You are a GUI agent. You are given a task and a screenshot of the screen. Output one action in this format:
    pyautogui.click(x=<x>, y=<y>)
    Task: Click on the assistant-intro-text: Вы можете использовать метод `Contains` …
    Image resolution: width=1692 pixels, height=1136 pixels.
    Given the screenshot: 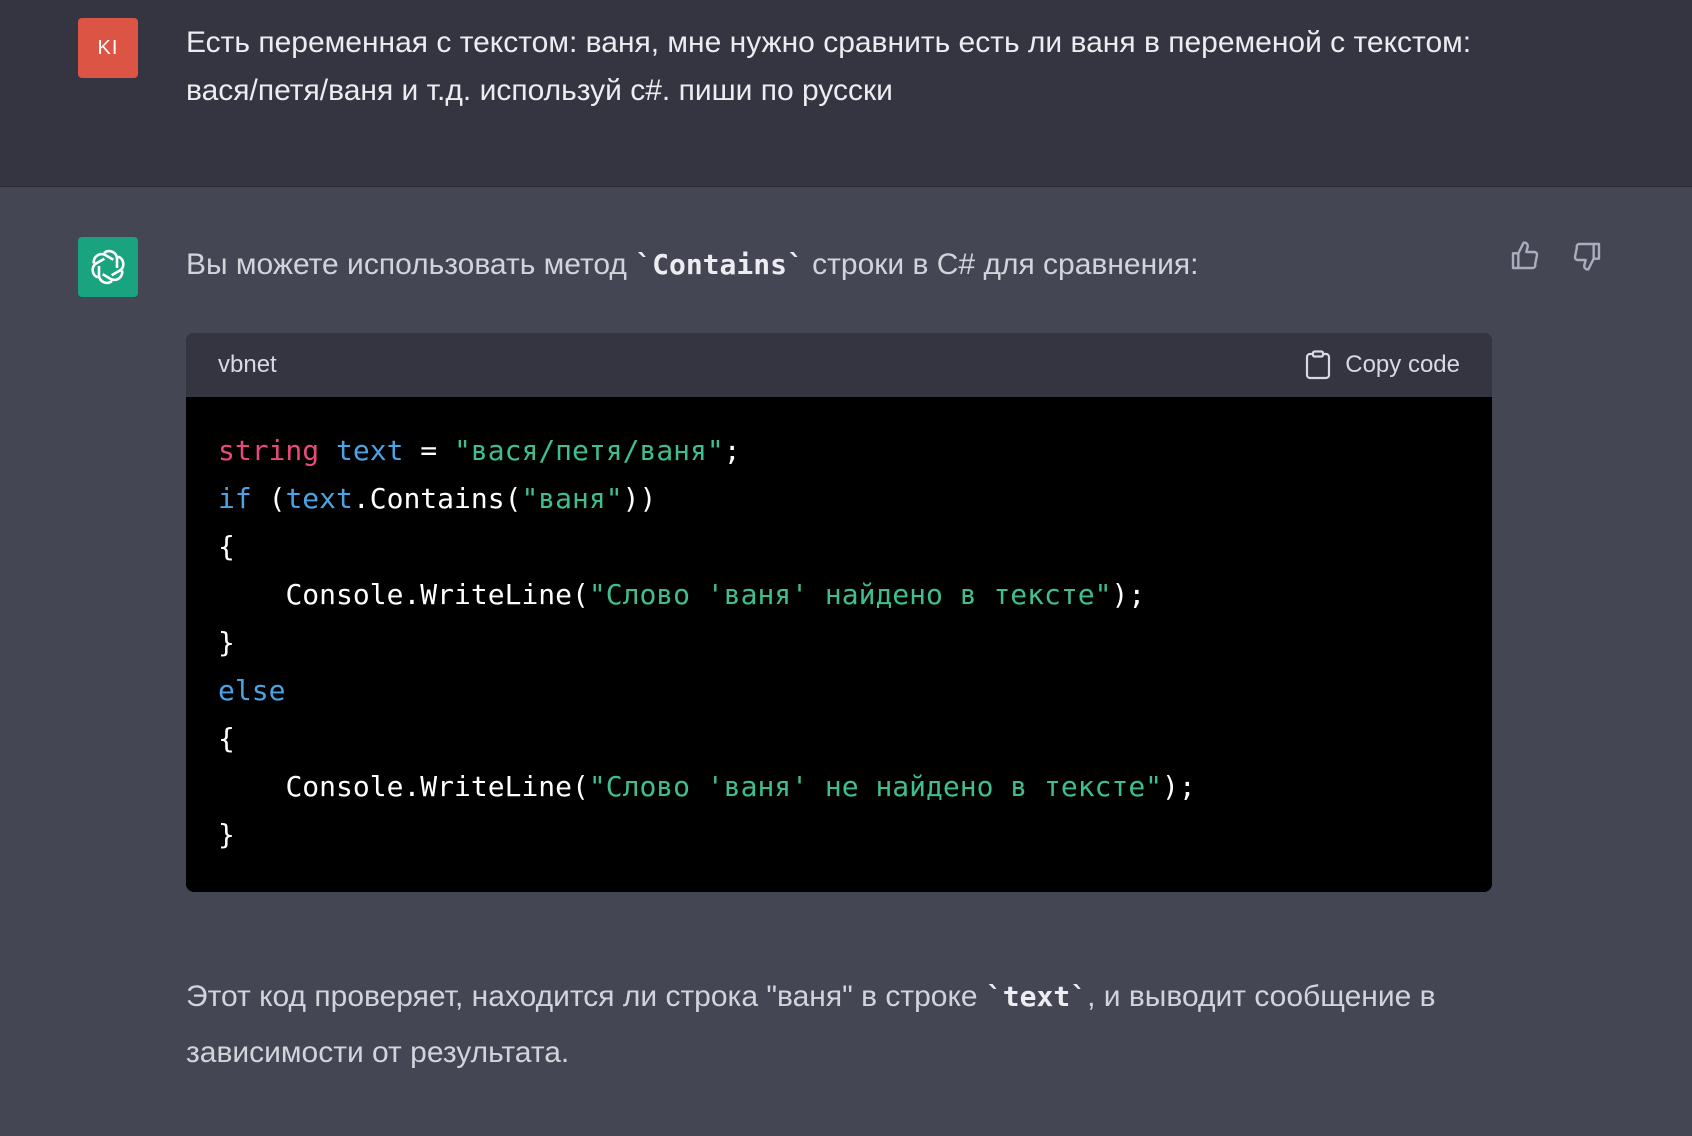 What is the action you would take?
    pyautogui.click(x=692, y=265)
    